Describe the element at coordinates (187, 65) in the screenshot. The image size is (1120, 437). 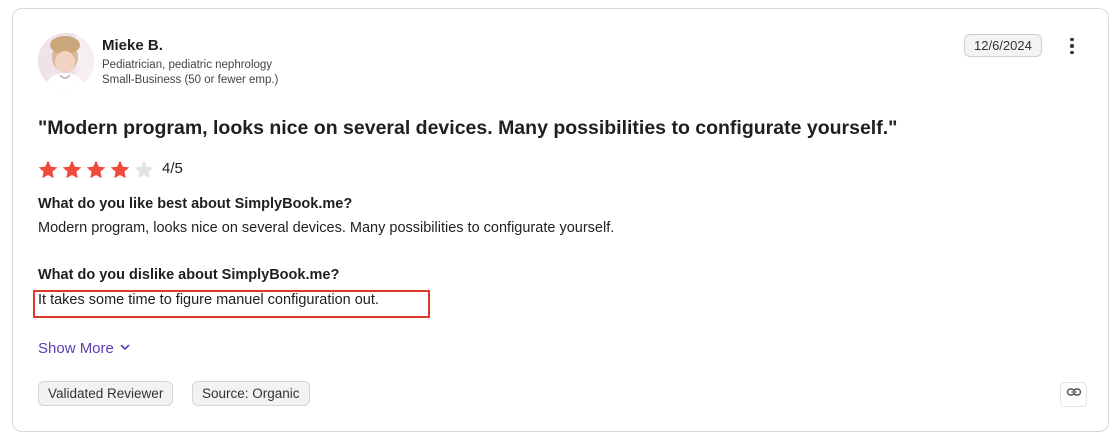
I see `reviewer-title: Pediatrician, pediatric nephrology` at that location.